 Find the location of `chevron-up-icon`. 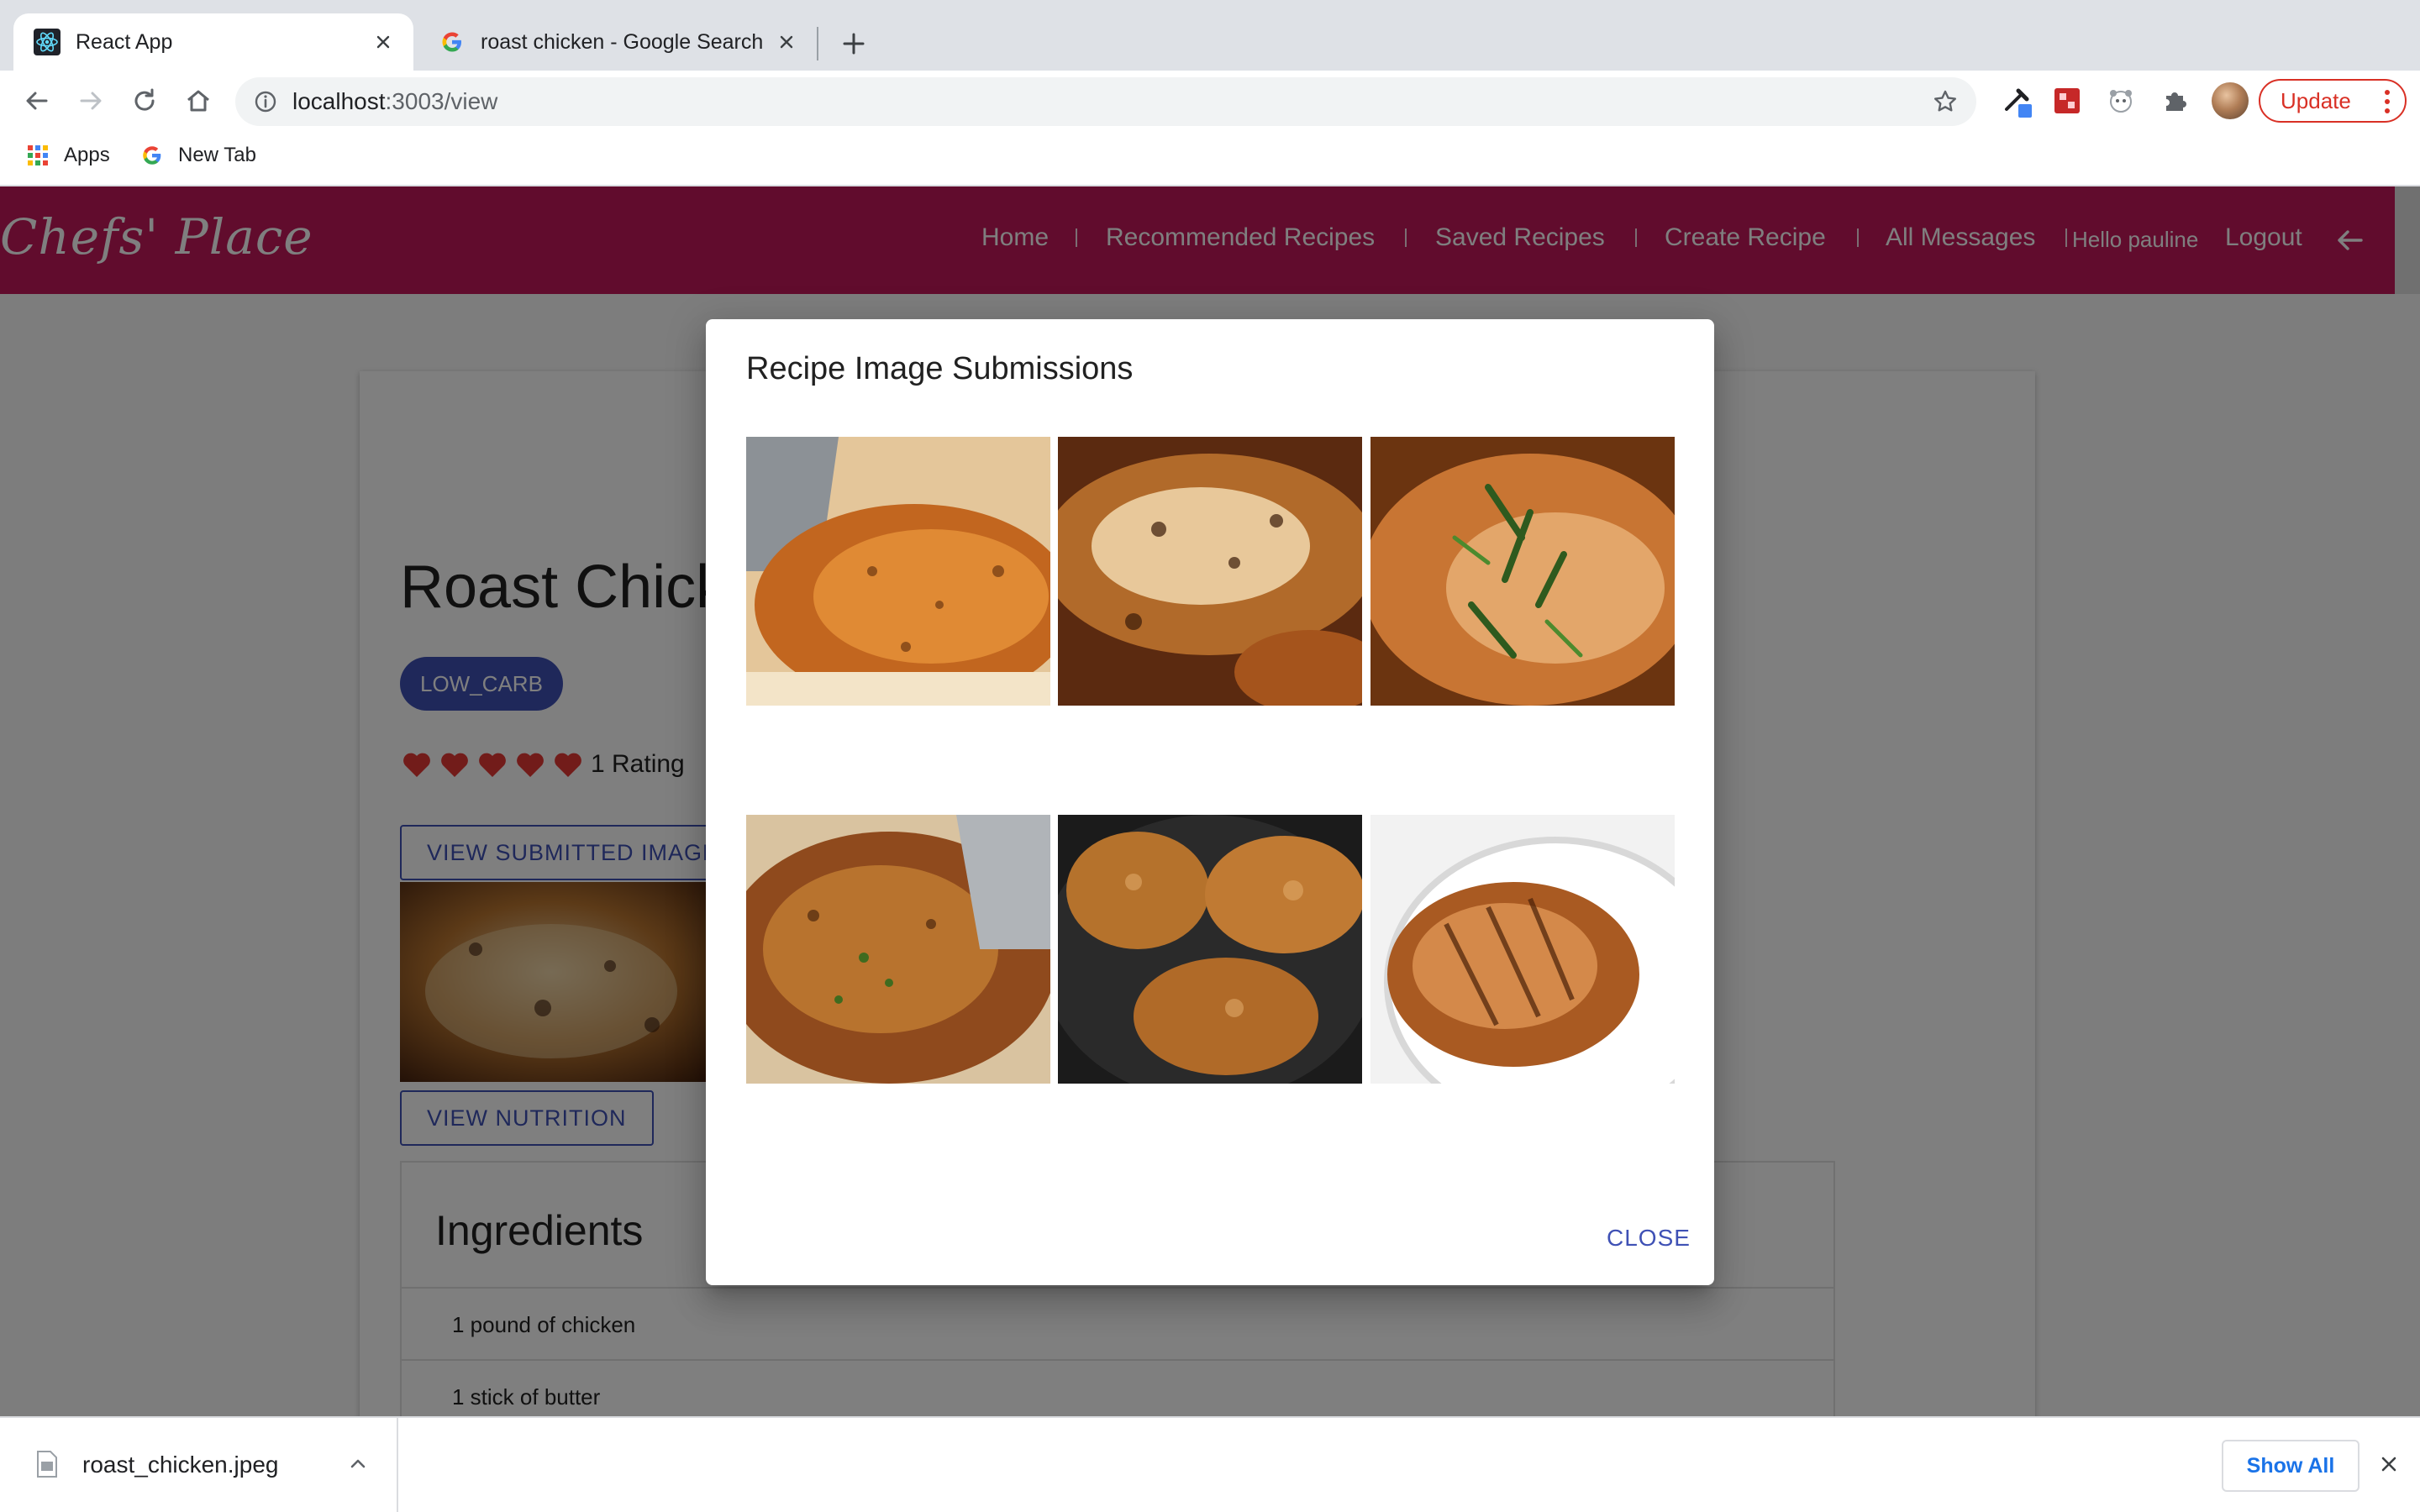

chevron-up-icon is located at coordinates (358, 1463).